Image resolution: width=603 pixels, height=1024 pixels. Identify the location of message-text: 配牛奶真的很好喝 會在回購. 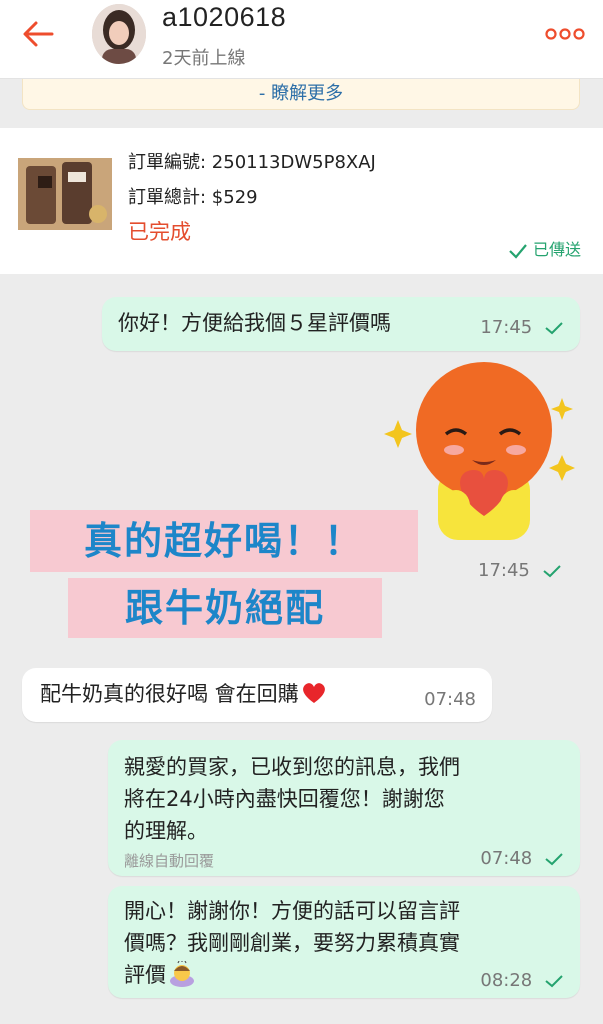
(183, 694).